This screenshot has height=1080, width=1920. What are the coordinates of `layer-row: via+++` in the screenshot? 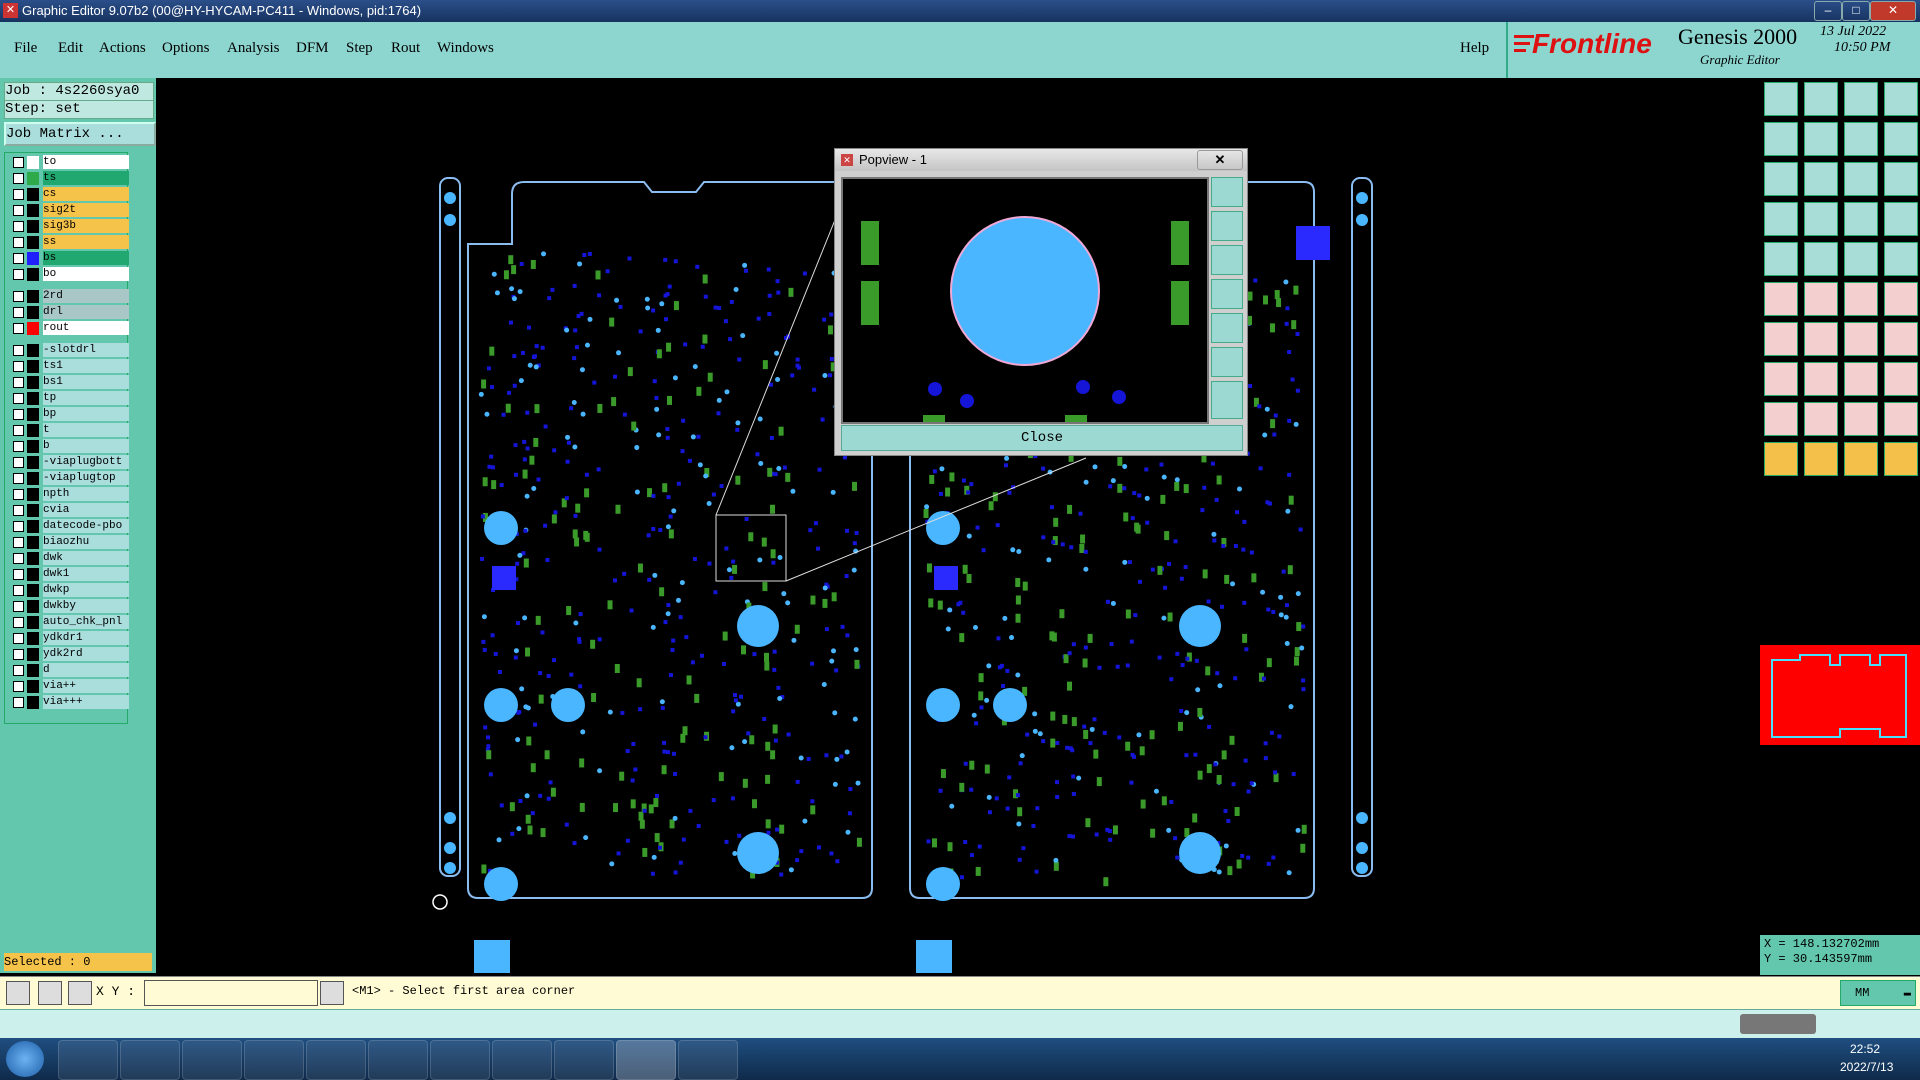 It's located at (68, 702).